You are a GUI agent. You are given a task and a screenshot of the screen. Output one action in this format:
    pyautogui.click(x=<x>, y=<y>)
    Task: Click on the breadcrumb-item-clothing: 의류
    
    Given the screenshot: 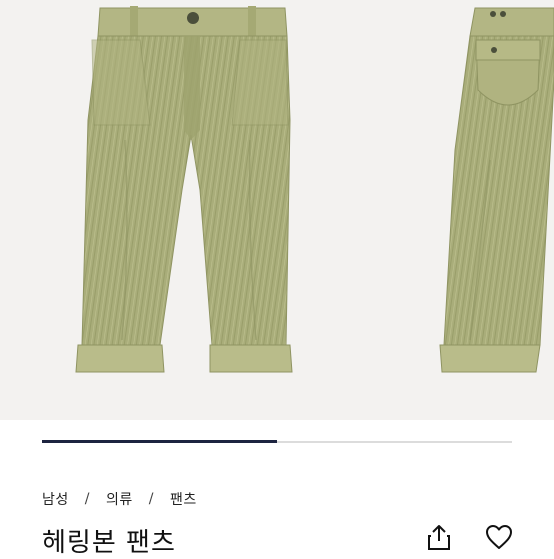 What is the action you would take?
    pyautogui.click(x=119, y=499)
    